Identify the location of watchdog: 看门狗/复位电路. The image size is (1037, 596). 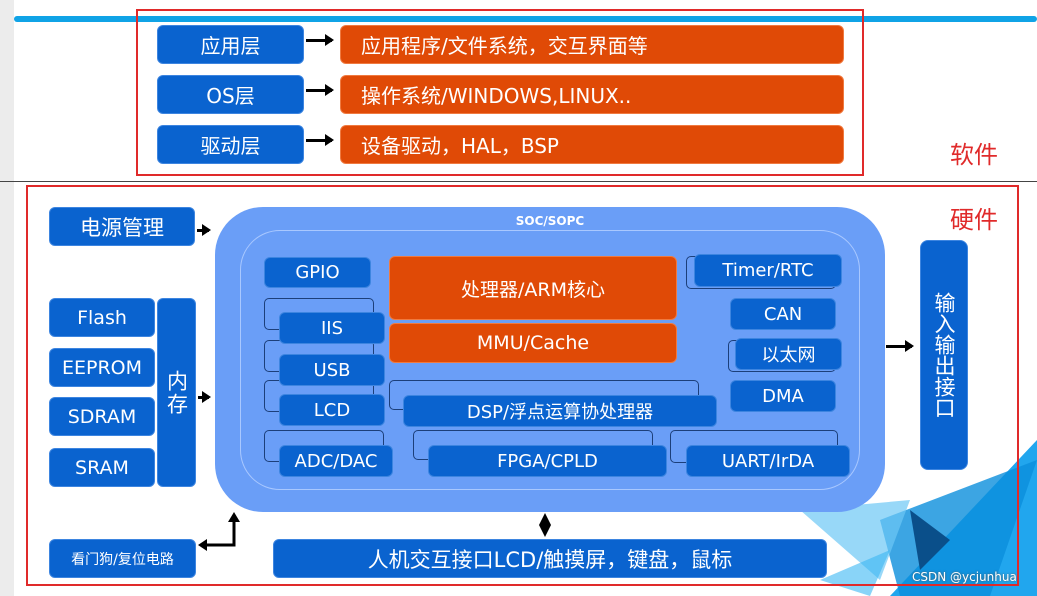
(122, 558).